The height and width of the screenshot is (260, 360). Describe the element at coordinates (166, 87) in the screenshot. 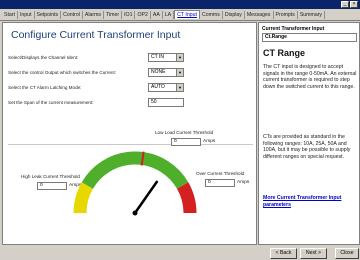

I see `latching-mode-select: AUTO ▼` at that location.